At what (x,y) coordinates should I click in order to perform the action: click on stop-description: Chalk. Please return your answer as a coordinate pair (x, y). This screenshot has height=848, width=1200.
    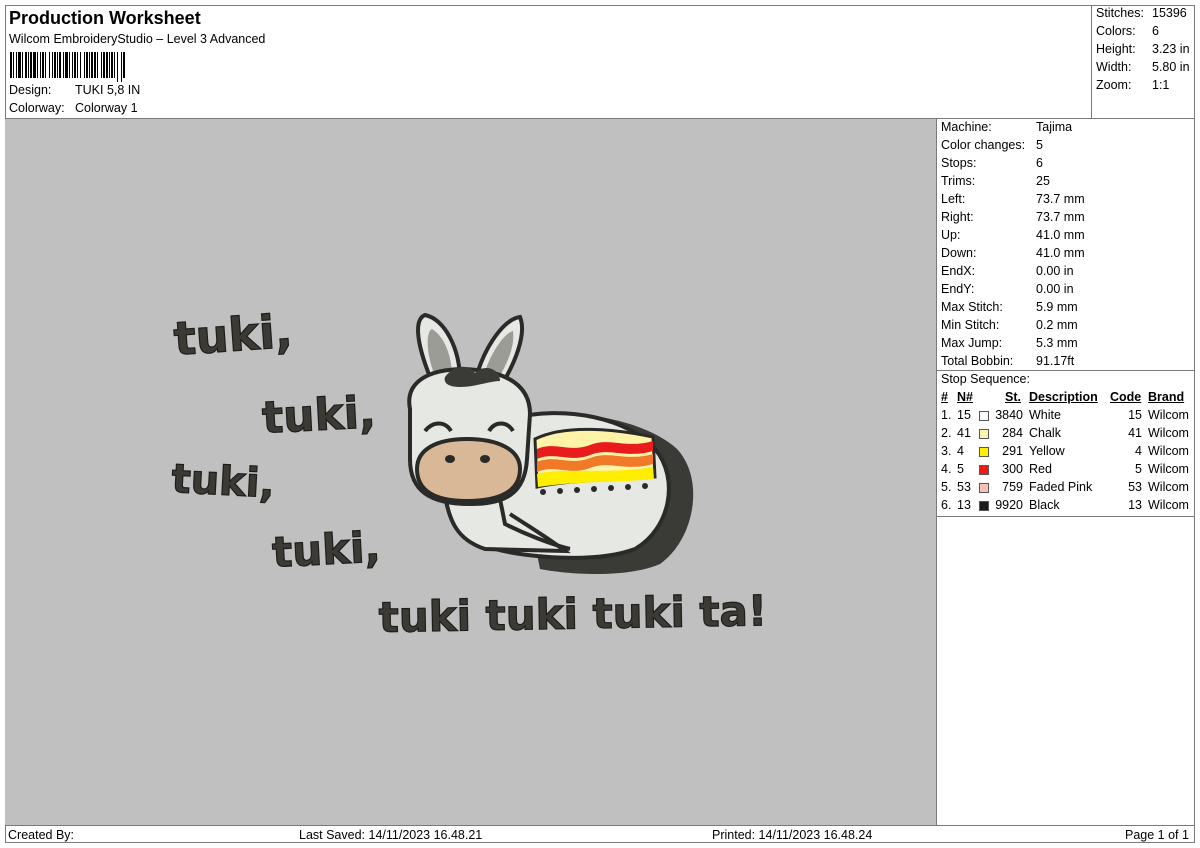
    Looking at the image, I should click on (1045, 433).